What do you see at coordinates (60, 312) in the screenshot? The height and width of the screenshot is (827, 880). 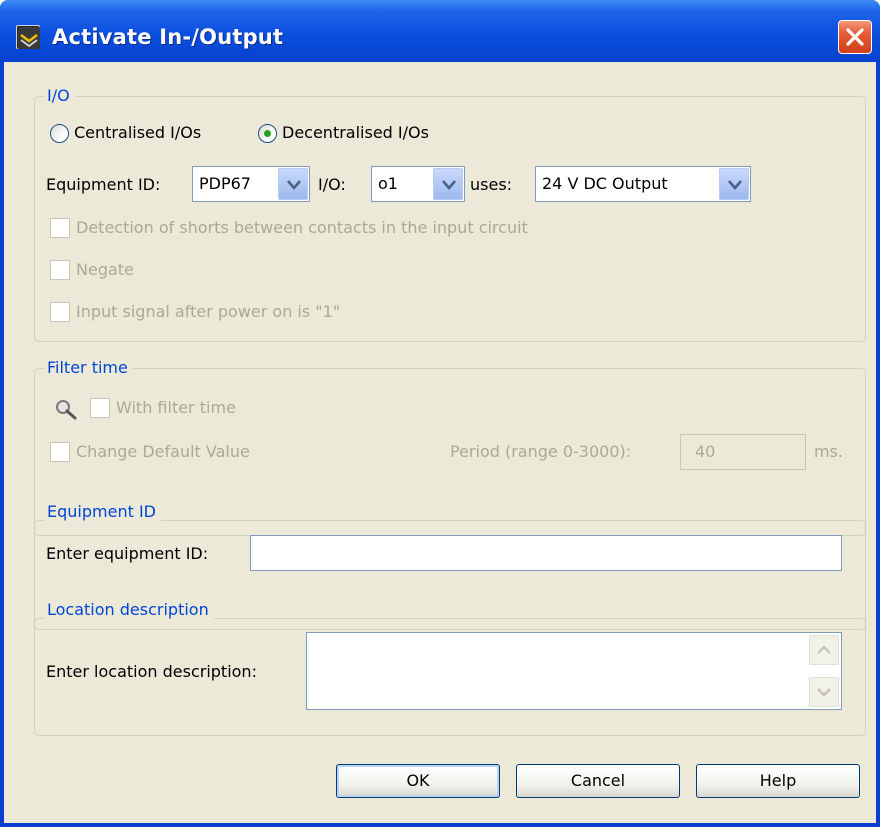 I see `power-on-checkbox` at bounding box center [60, 312].